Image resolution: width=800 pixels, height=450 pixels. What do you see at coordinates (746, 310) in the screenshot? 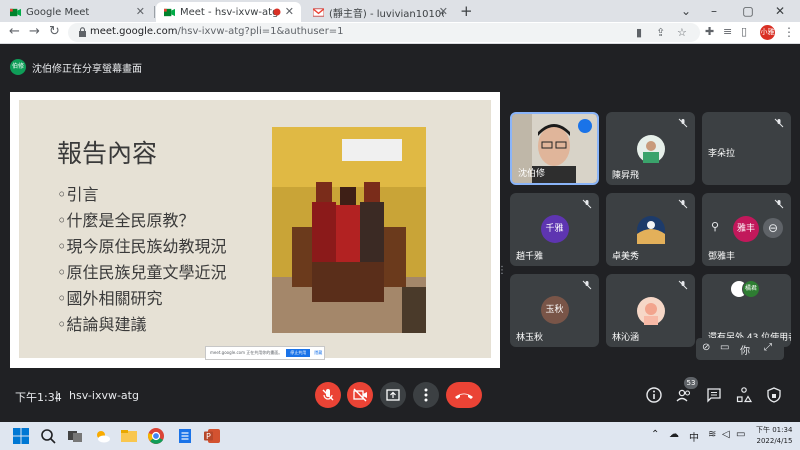
I see `more-participants-tile: 橘君 還有另外 43 位使用者` at bounding box center [746, 310].